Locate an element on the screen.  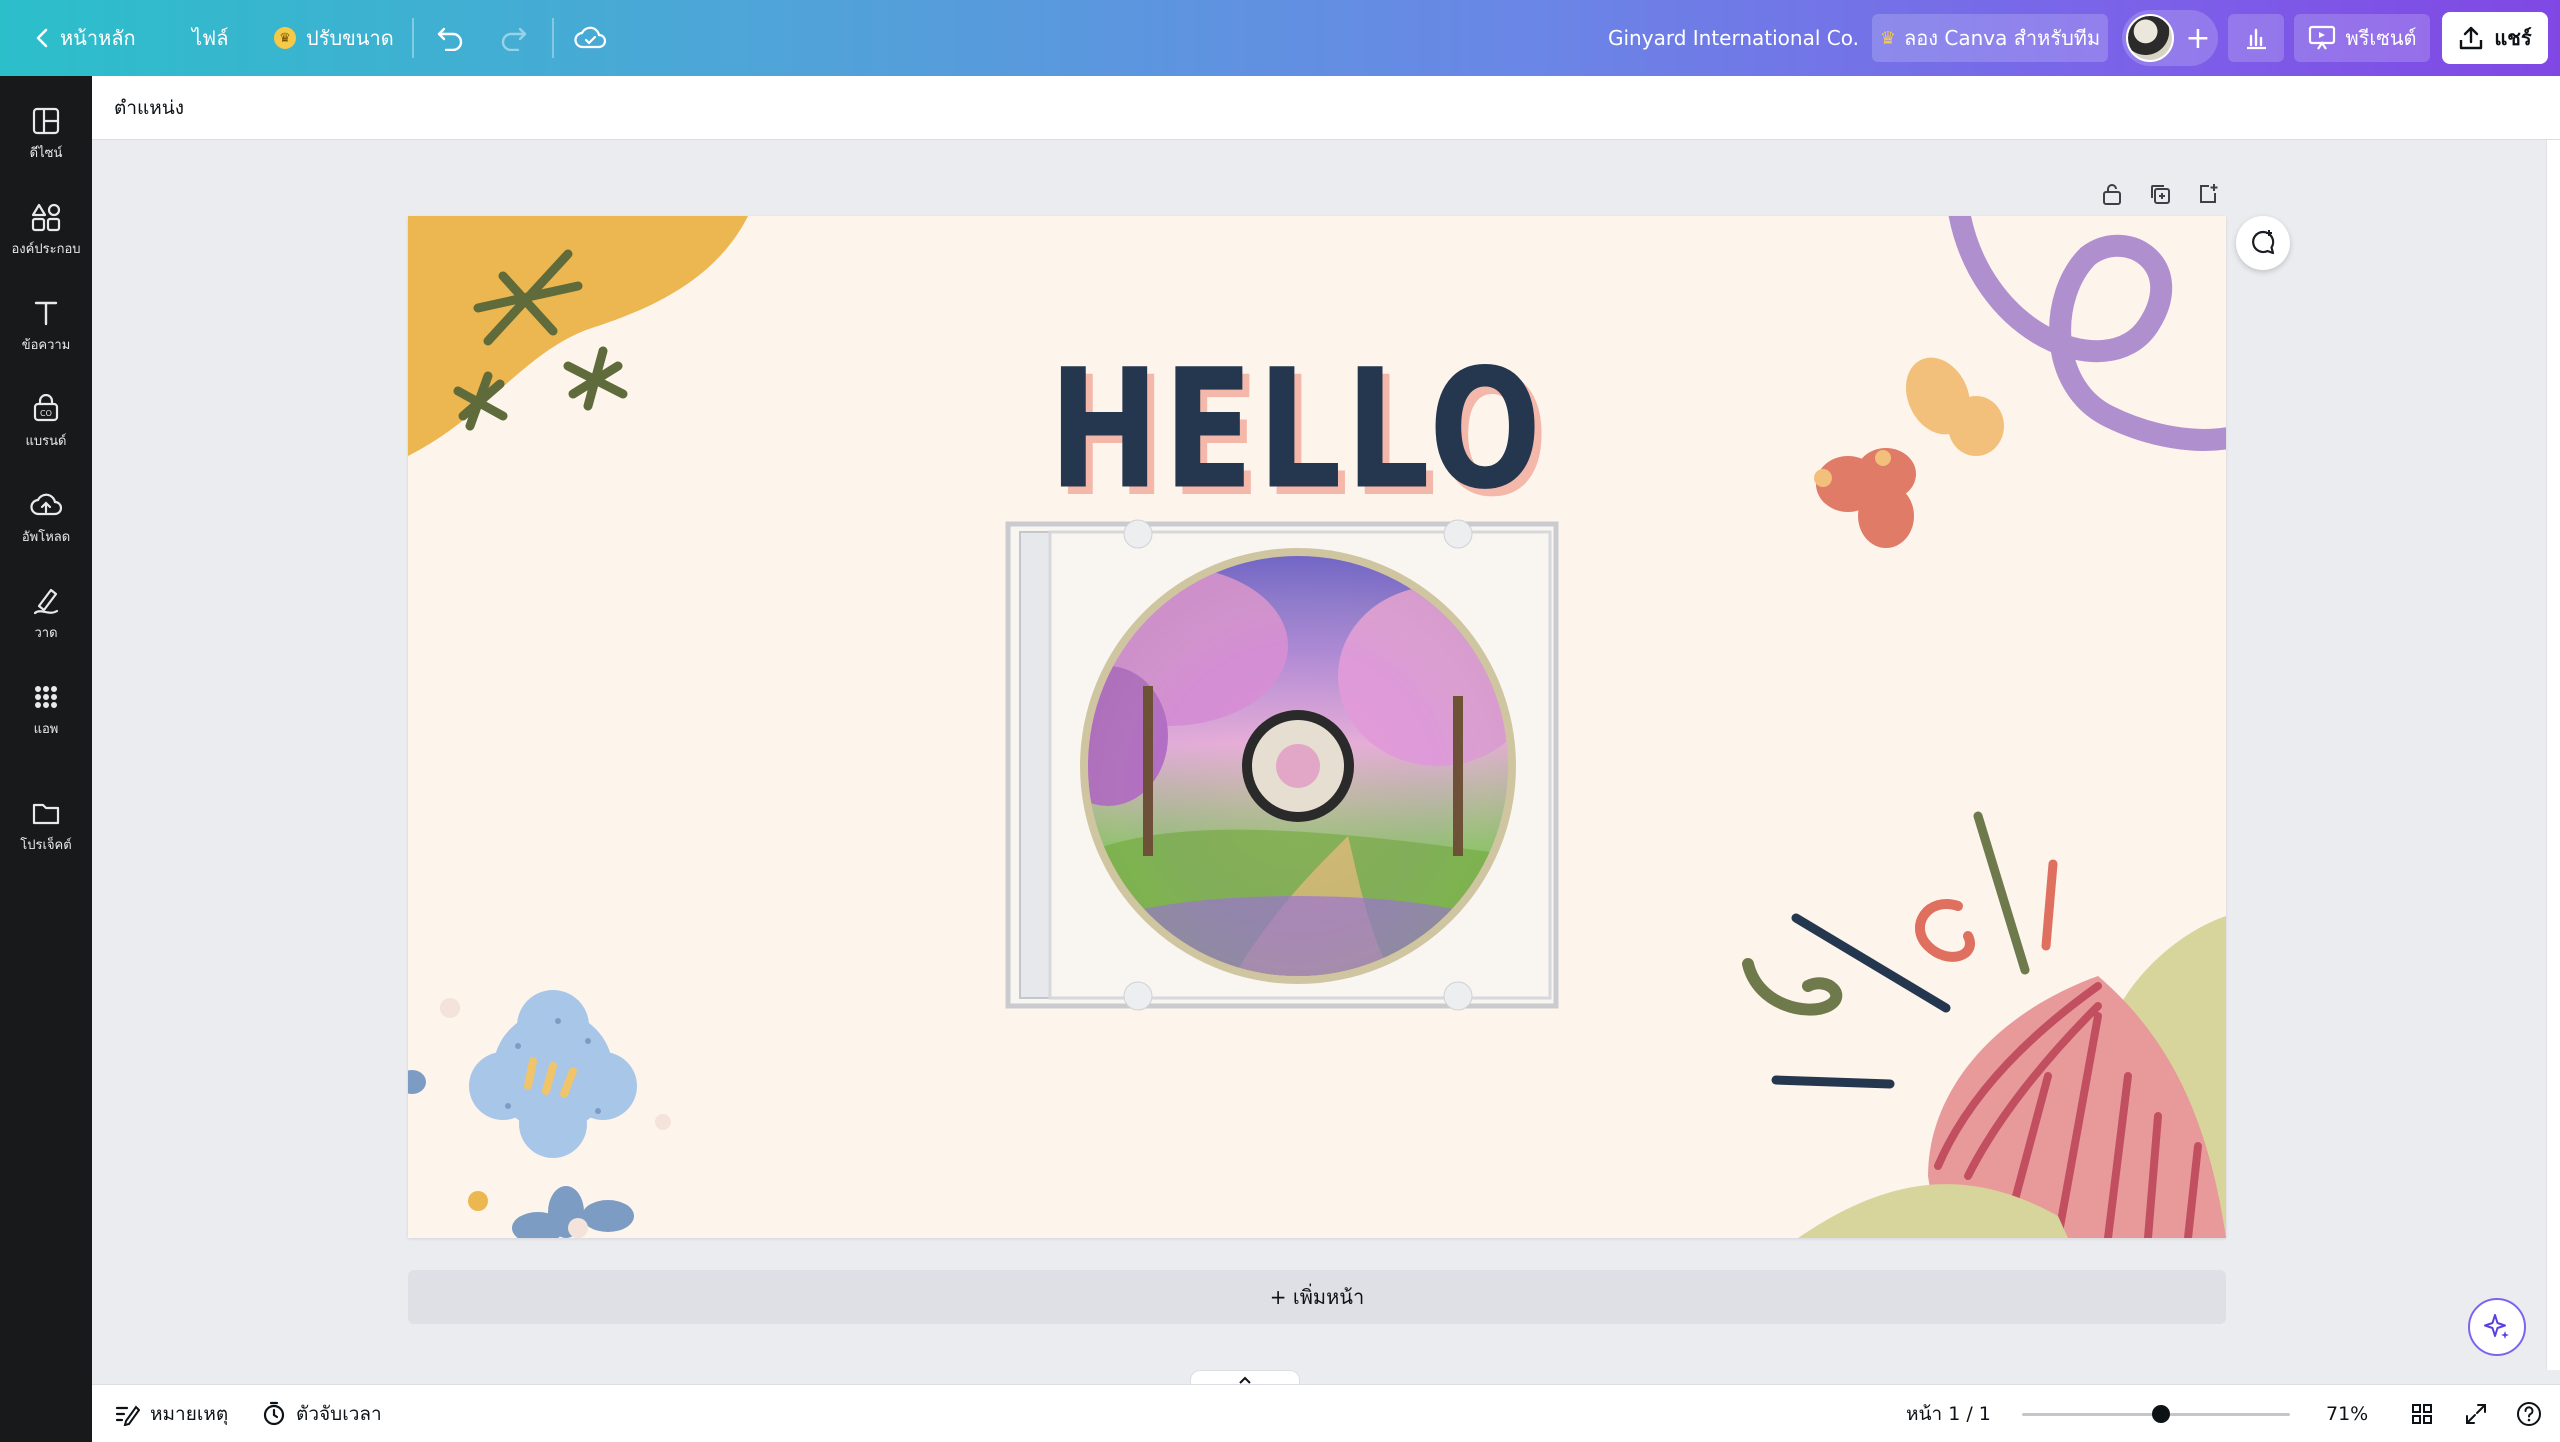
undo-button is located at coordinates (451, 38).